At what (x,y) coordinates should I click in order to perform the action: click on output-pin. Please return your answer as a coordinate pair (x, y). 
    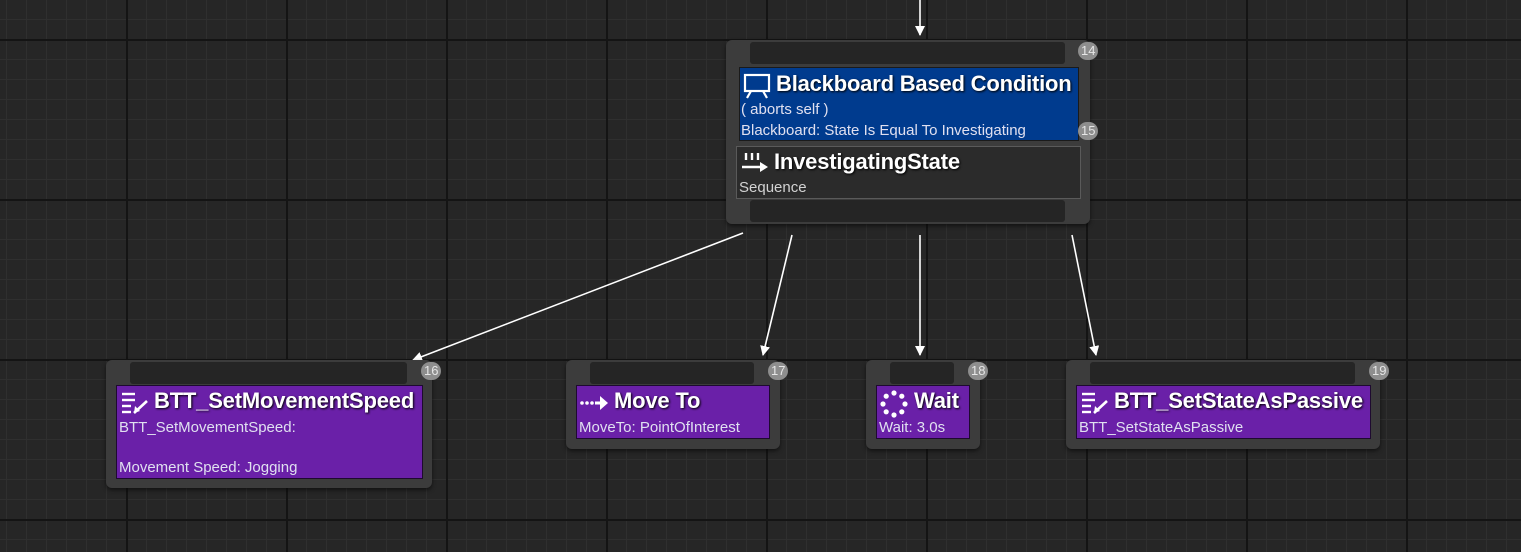
    Looking at the image, I should click on (907, 211).